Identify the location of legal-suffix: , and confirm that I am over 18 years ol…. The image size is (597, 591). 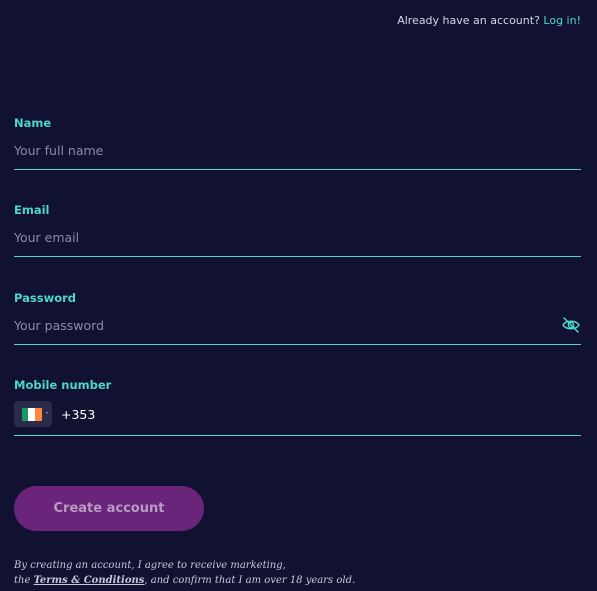
(250, 580).